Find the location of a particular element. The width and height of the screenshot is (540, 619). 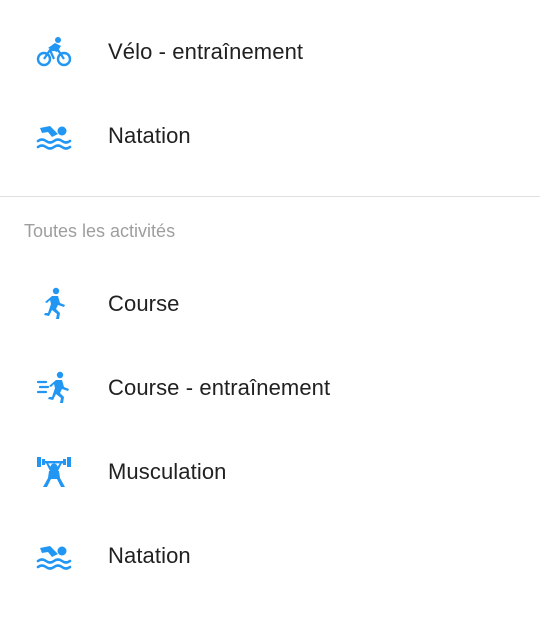

list-item-label: Vélo - entraînement is located at coordinates (206, 51).